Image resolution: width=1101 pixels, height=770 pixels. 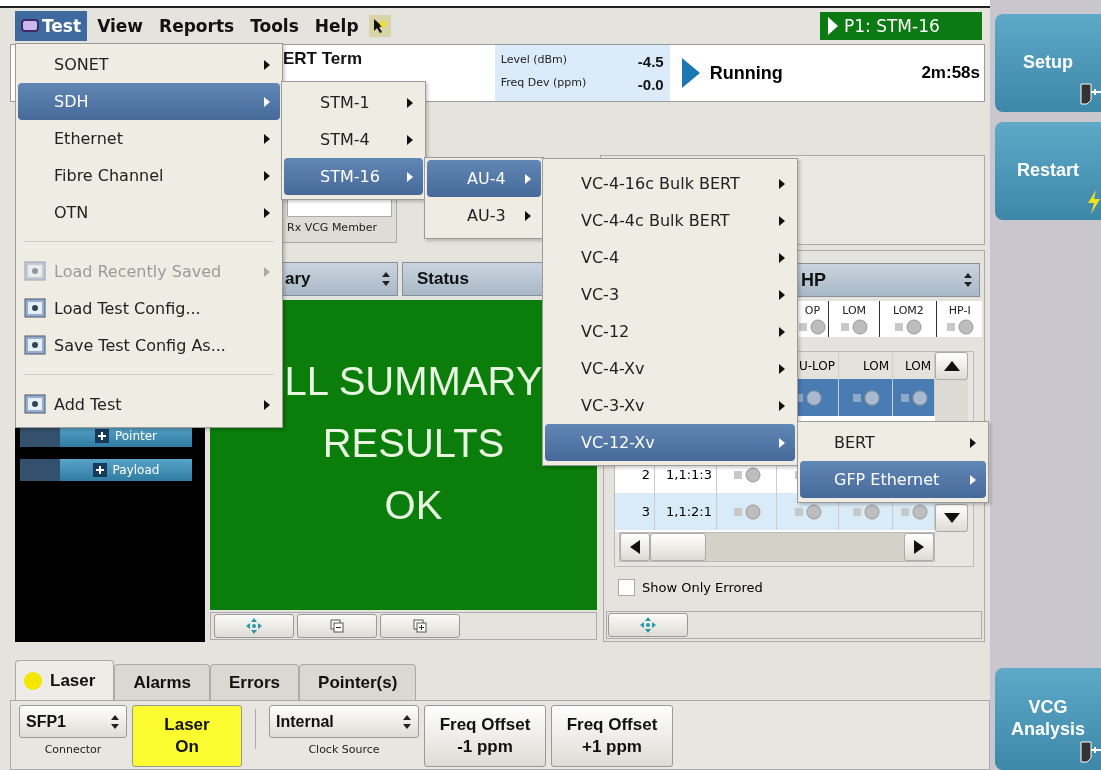 I want to click on connector-label: Connector, so click(x=73, y=749).